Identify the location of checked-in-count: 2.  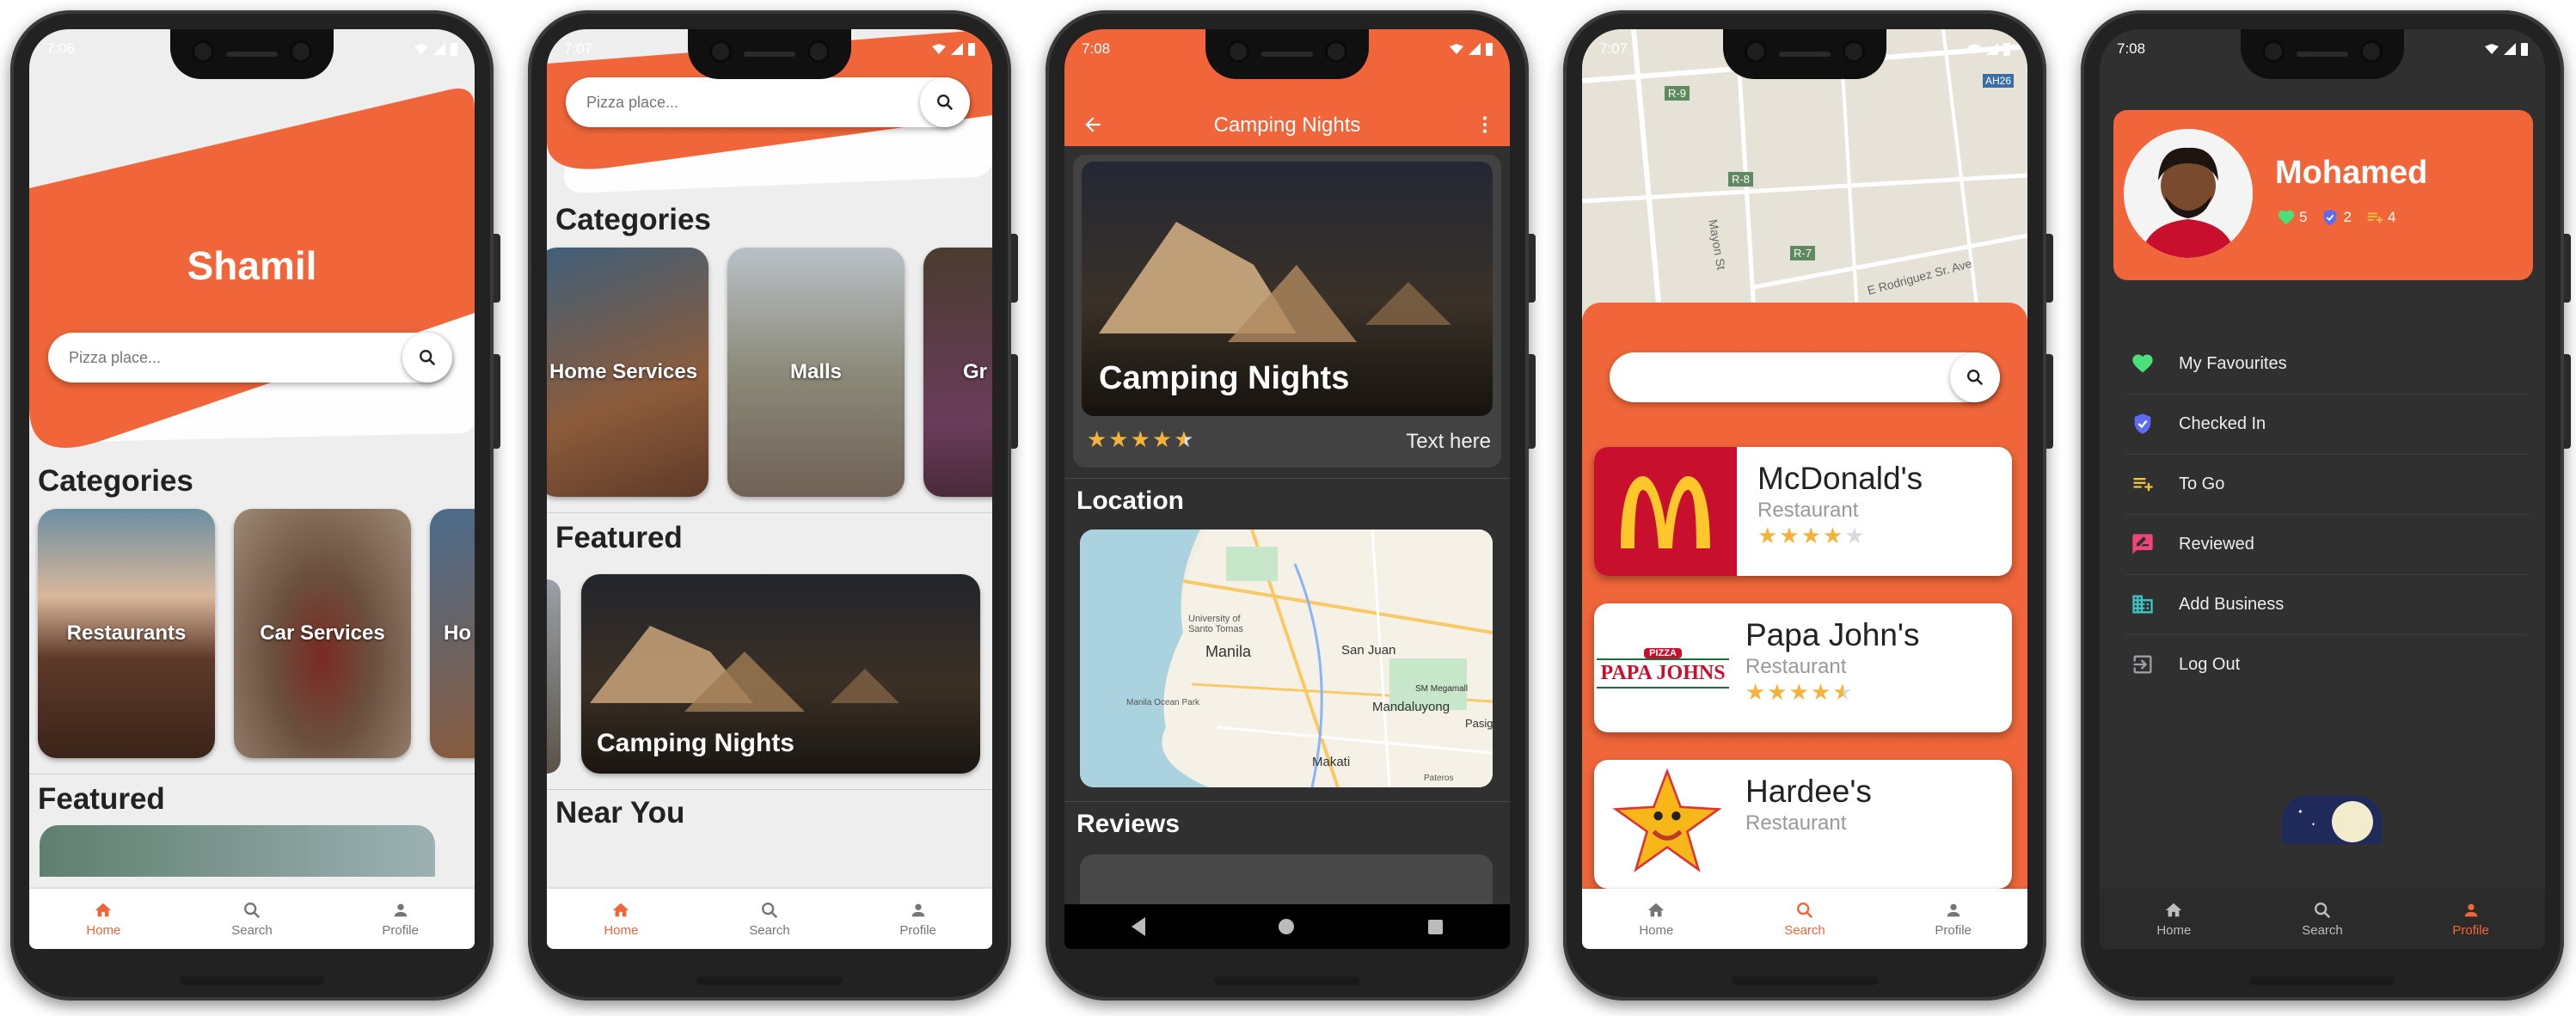
(2347, 217).